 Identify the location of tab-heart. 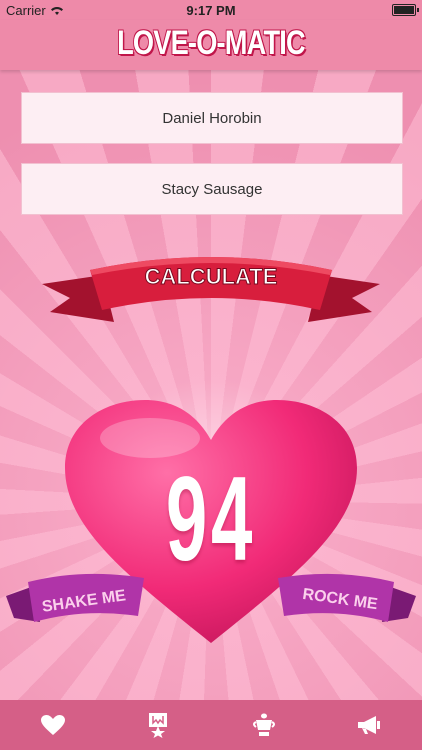
(53, 725).